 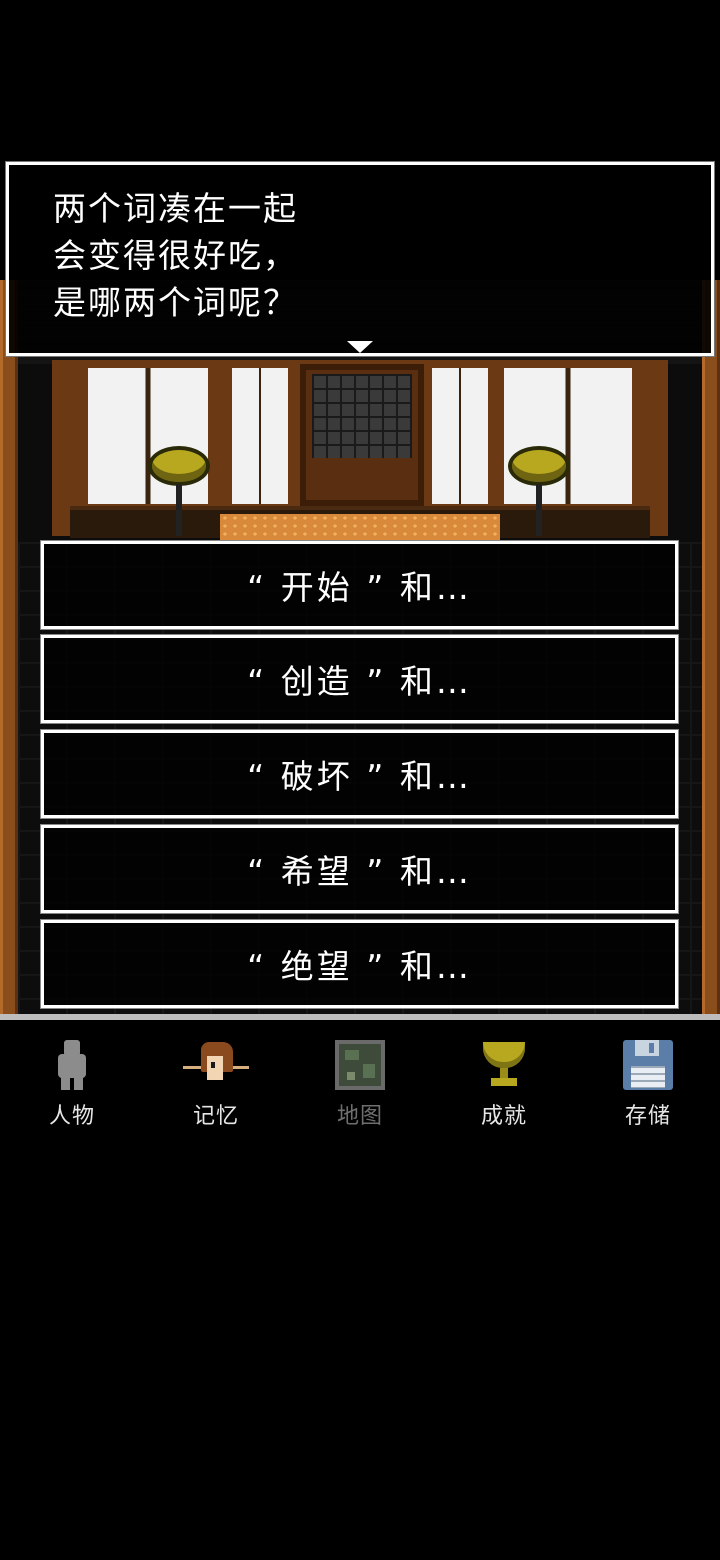 What do you see at coordinates (215, 1116) in the screenshot?
I see `menu-item-label: 记忆` at bounding box center [215, 1116].